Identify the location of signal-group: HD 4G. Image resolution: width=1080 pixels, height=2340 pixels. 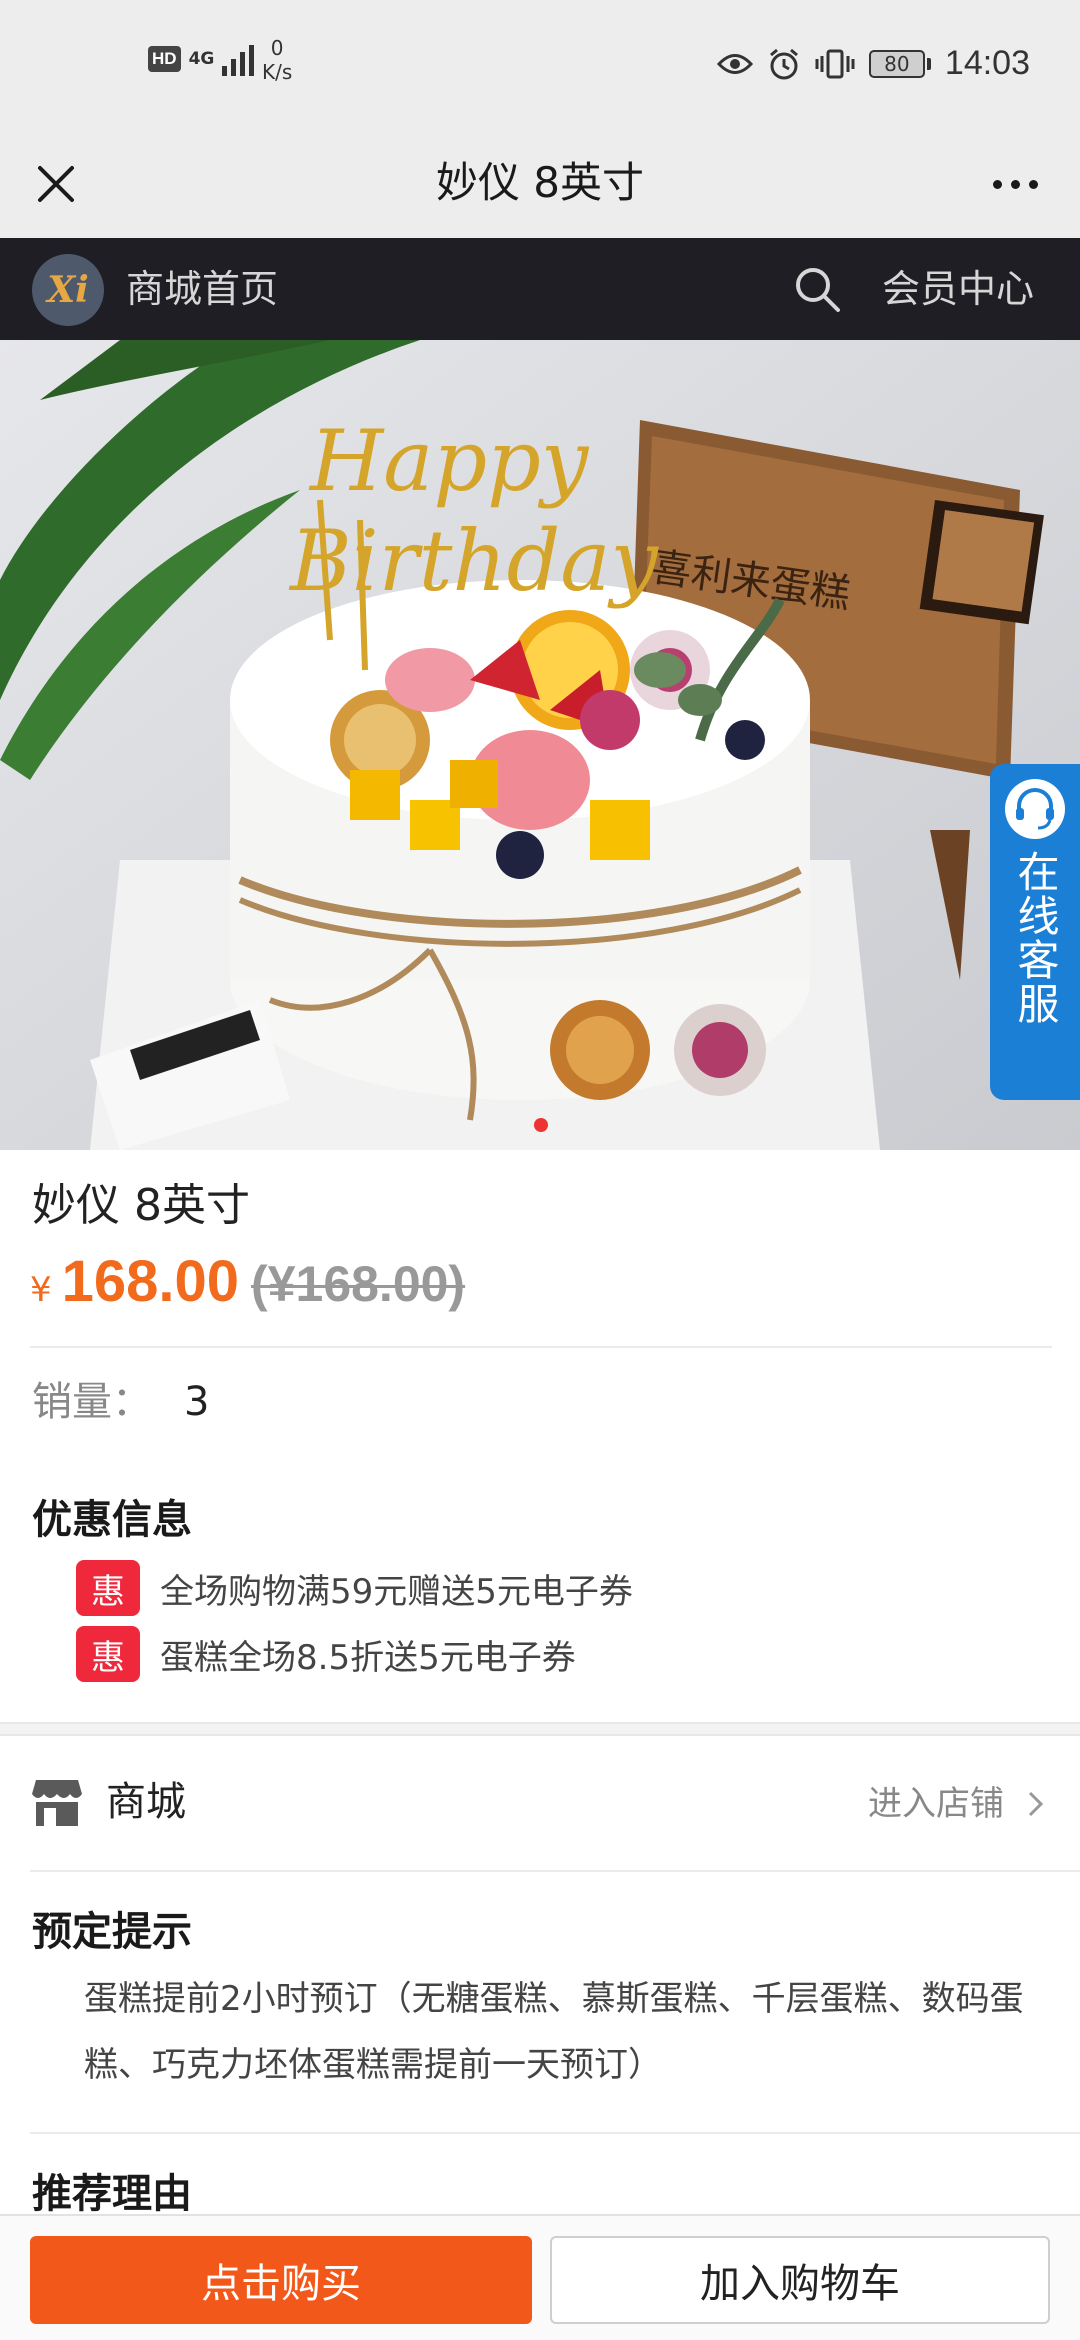
(201, 59).